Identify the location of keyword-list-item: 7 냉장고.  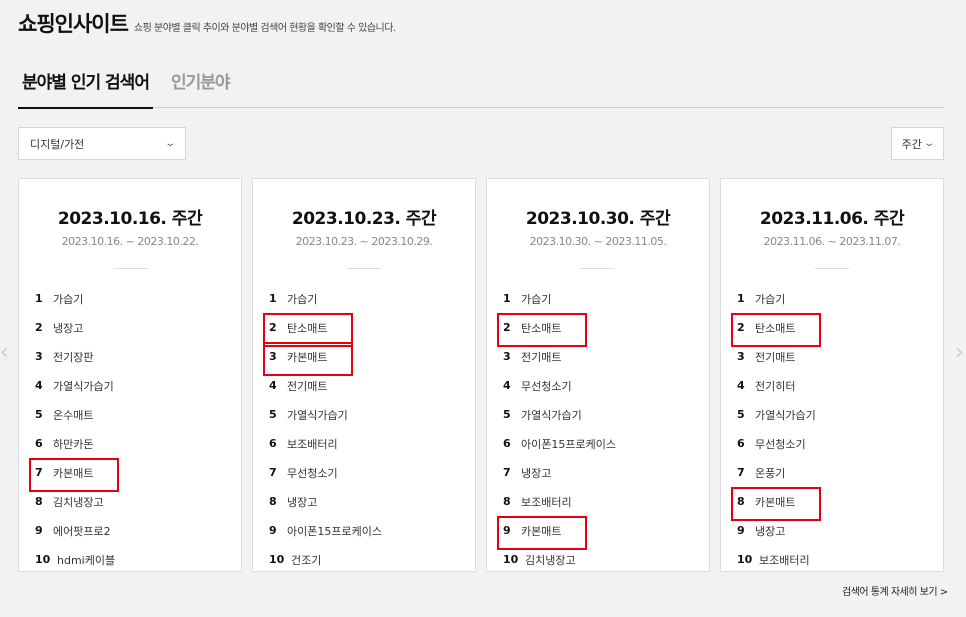
(598, 472).